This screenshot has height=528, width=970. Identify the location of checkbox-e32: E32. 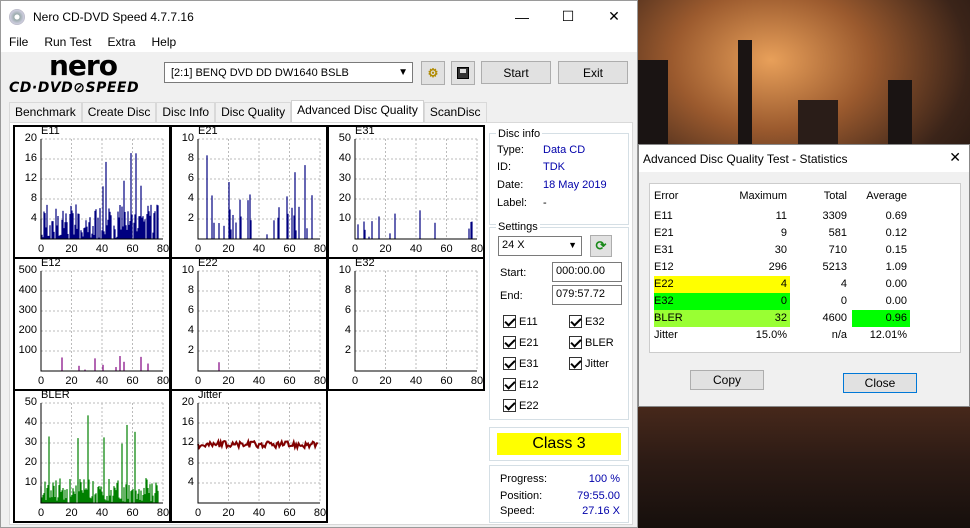
(587, 321).